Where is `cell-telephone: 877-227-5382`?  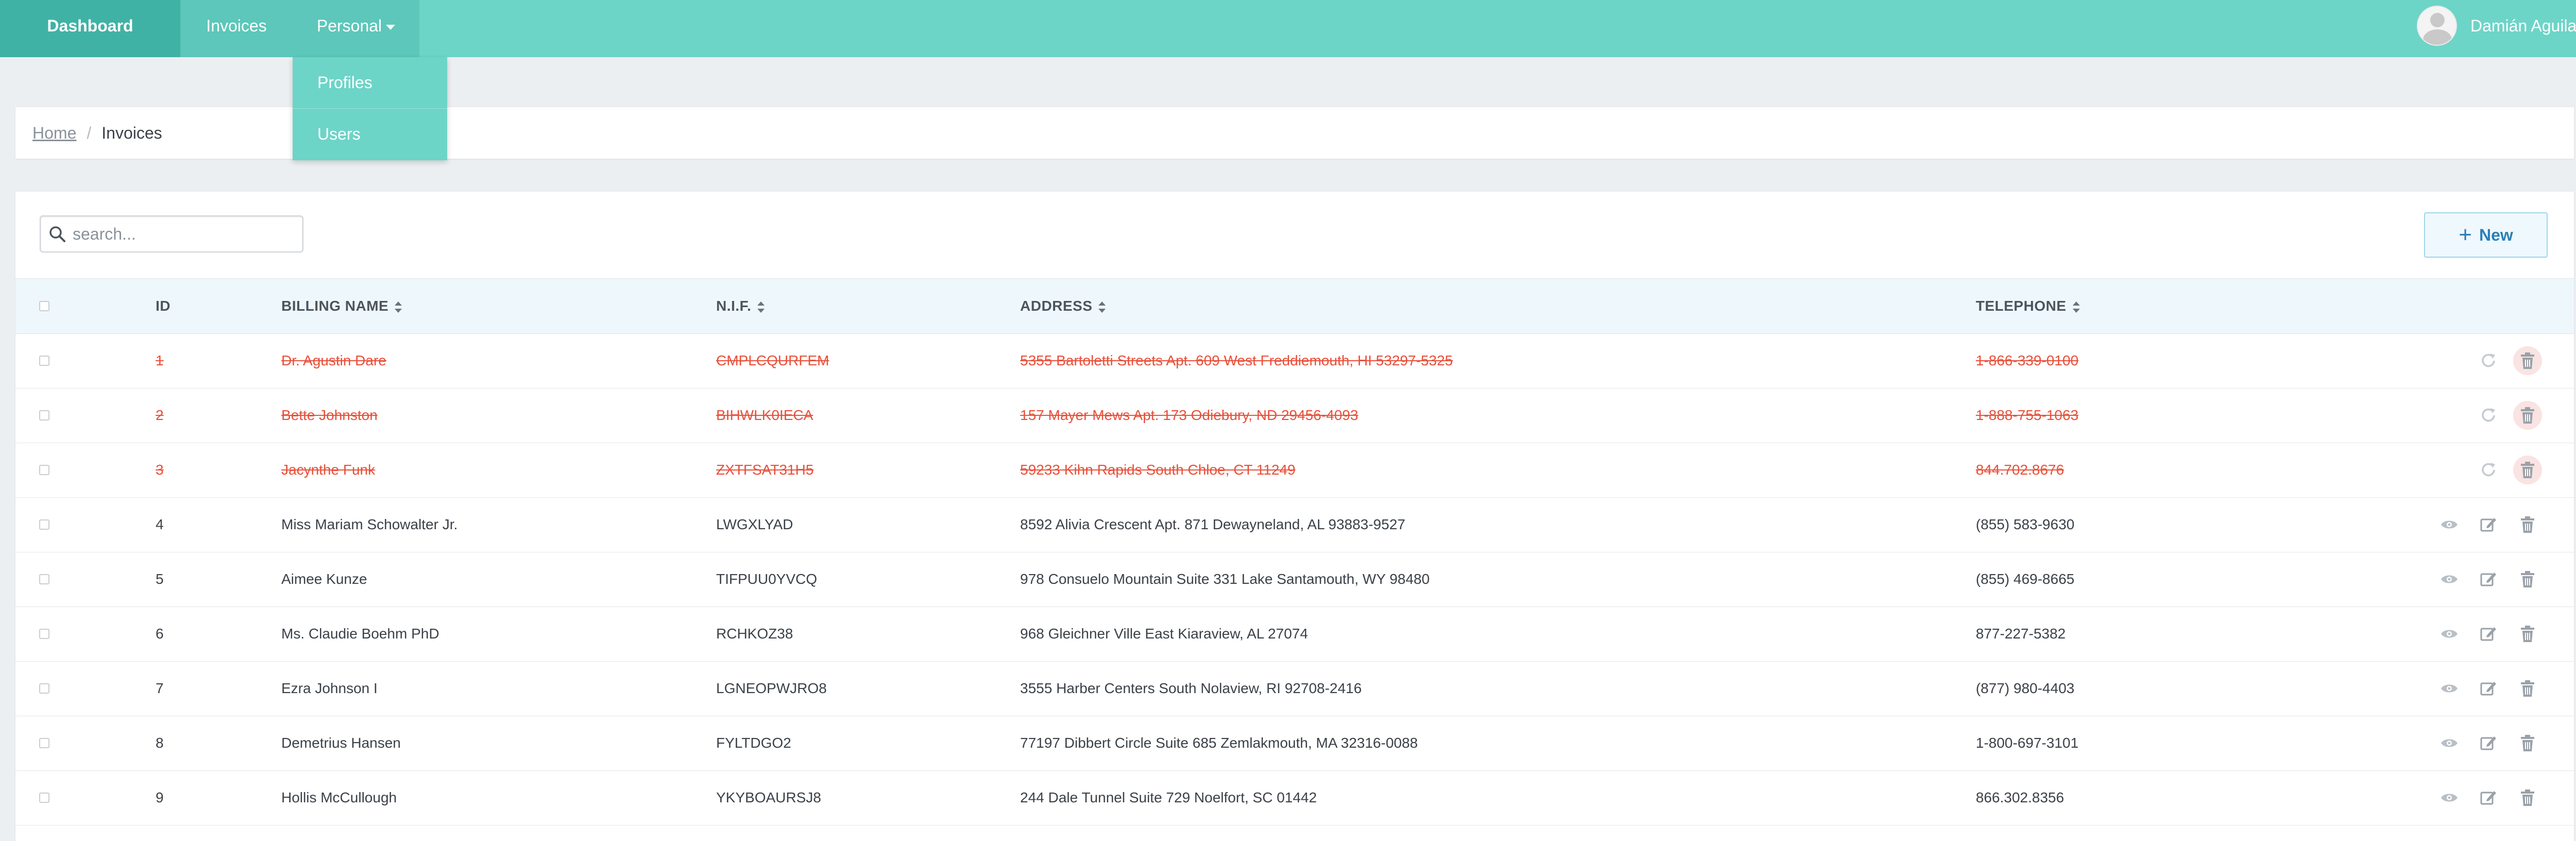 cell-telephone: 877-227-5382 is located at coordinates (2021, 634).